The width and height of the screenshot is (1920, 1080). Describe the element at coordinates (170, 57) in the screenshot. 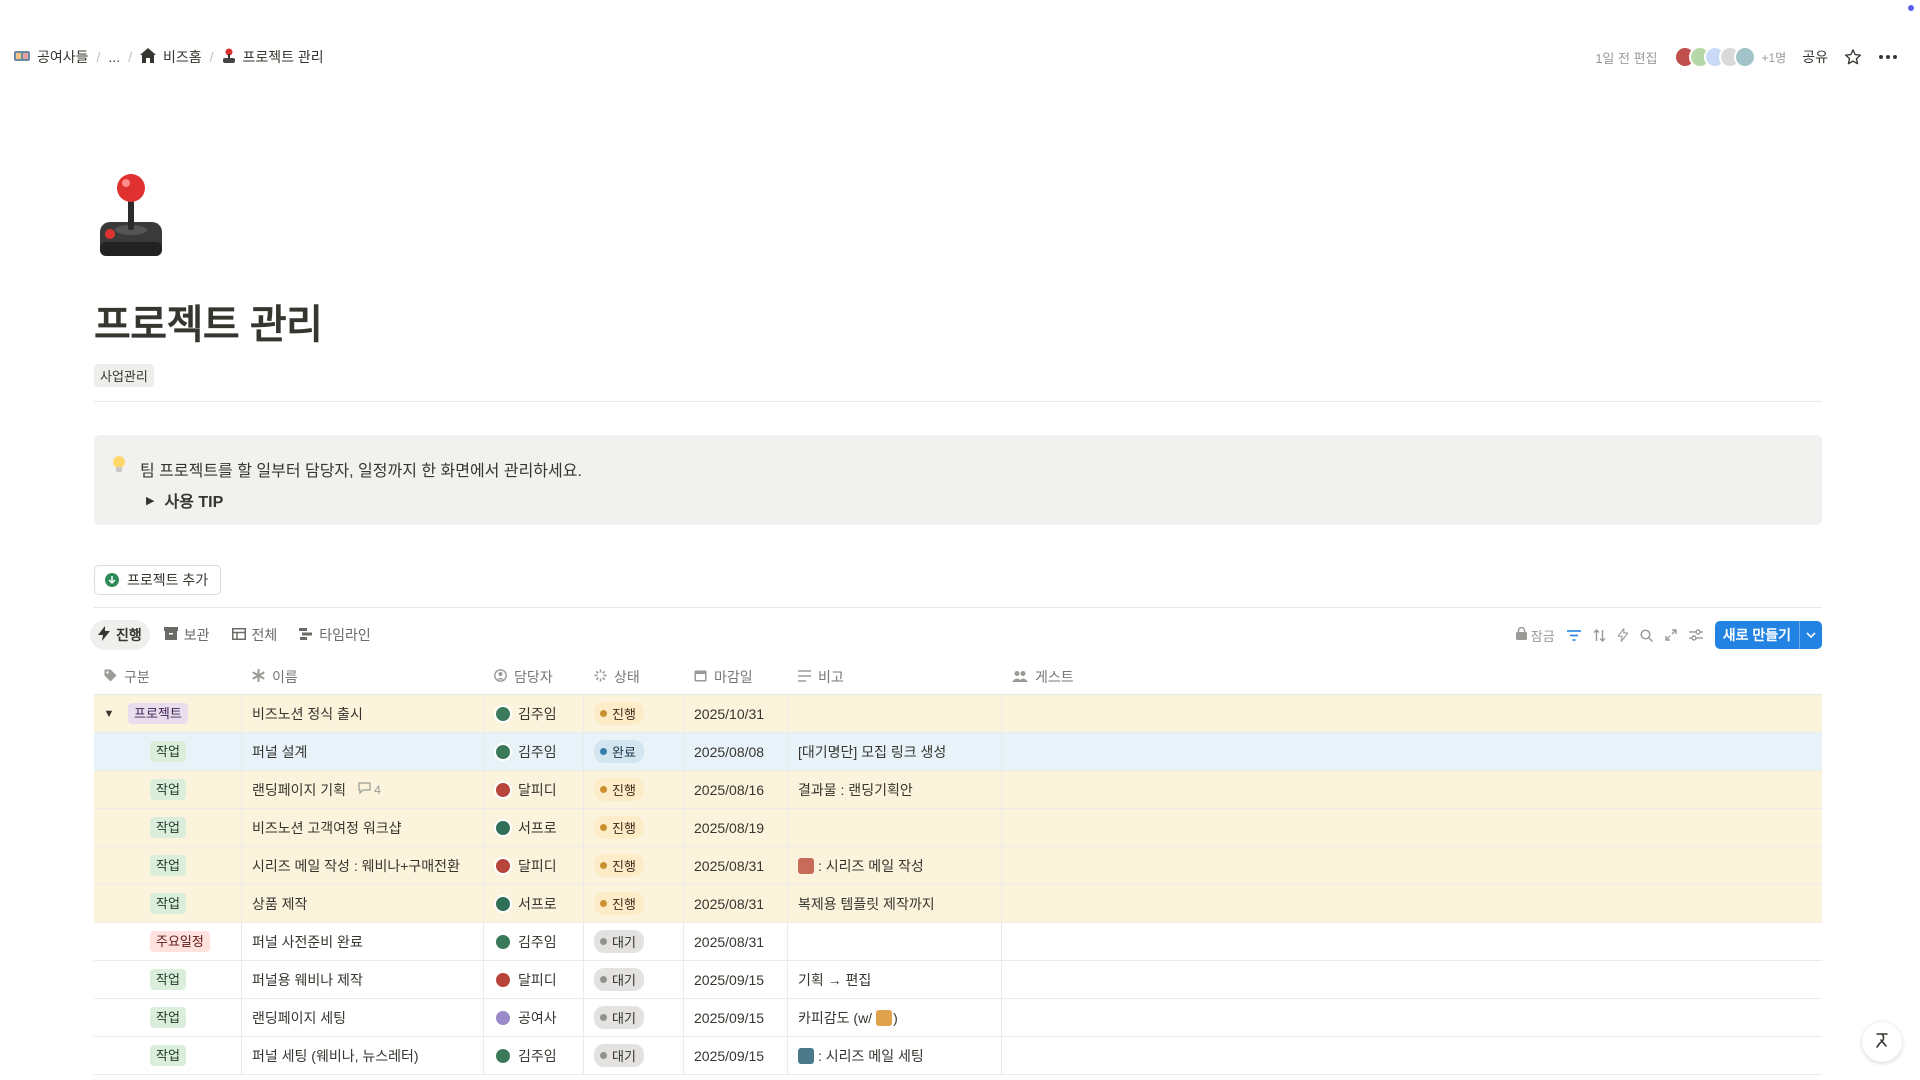

I see `breadcrumb-bizhome: 비즈홈` at that location.